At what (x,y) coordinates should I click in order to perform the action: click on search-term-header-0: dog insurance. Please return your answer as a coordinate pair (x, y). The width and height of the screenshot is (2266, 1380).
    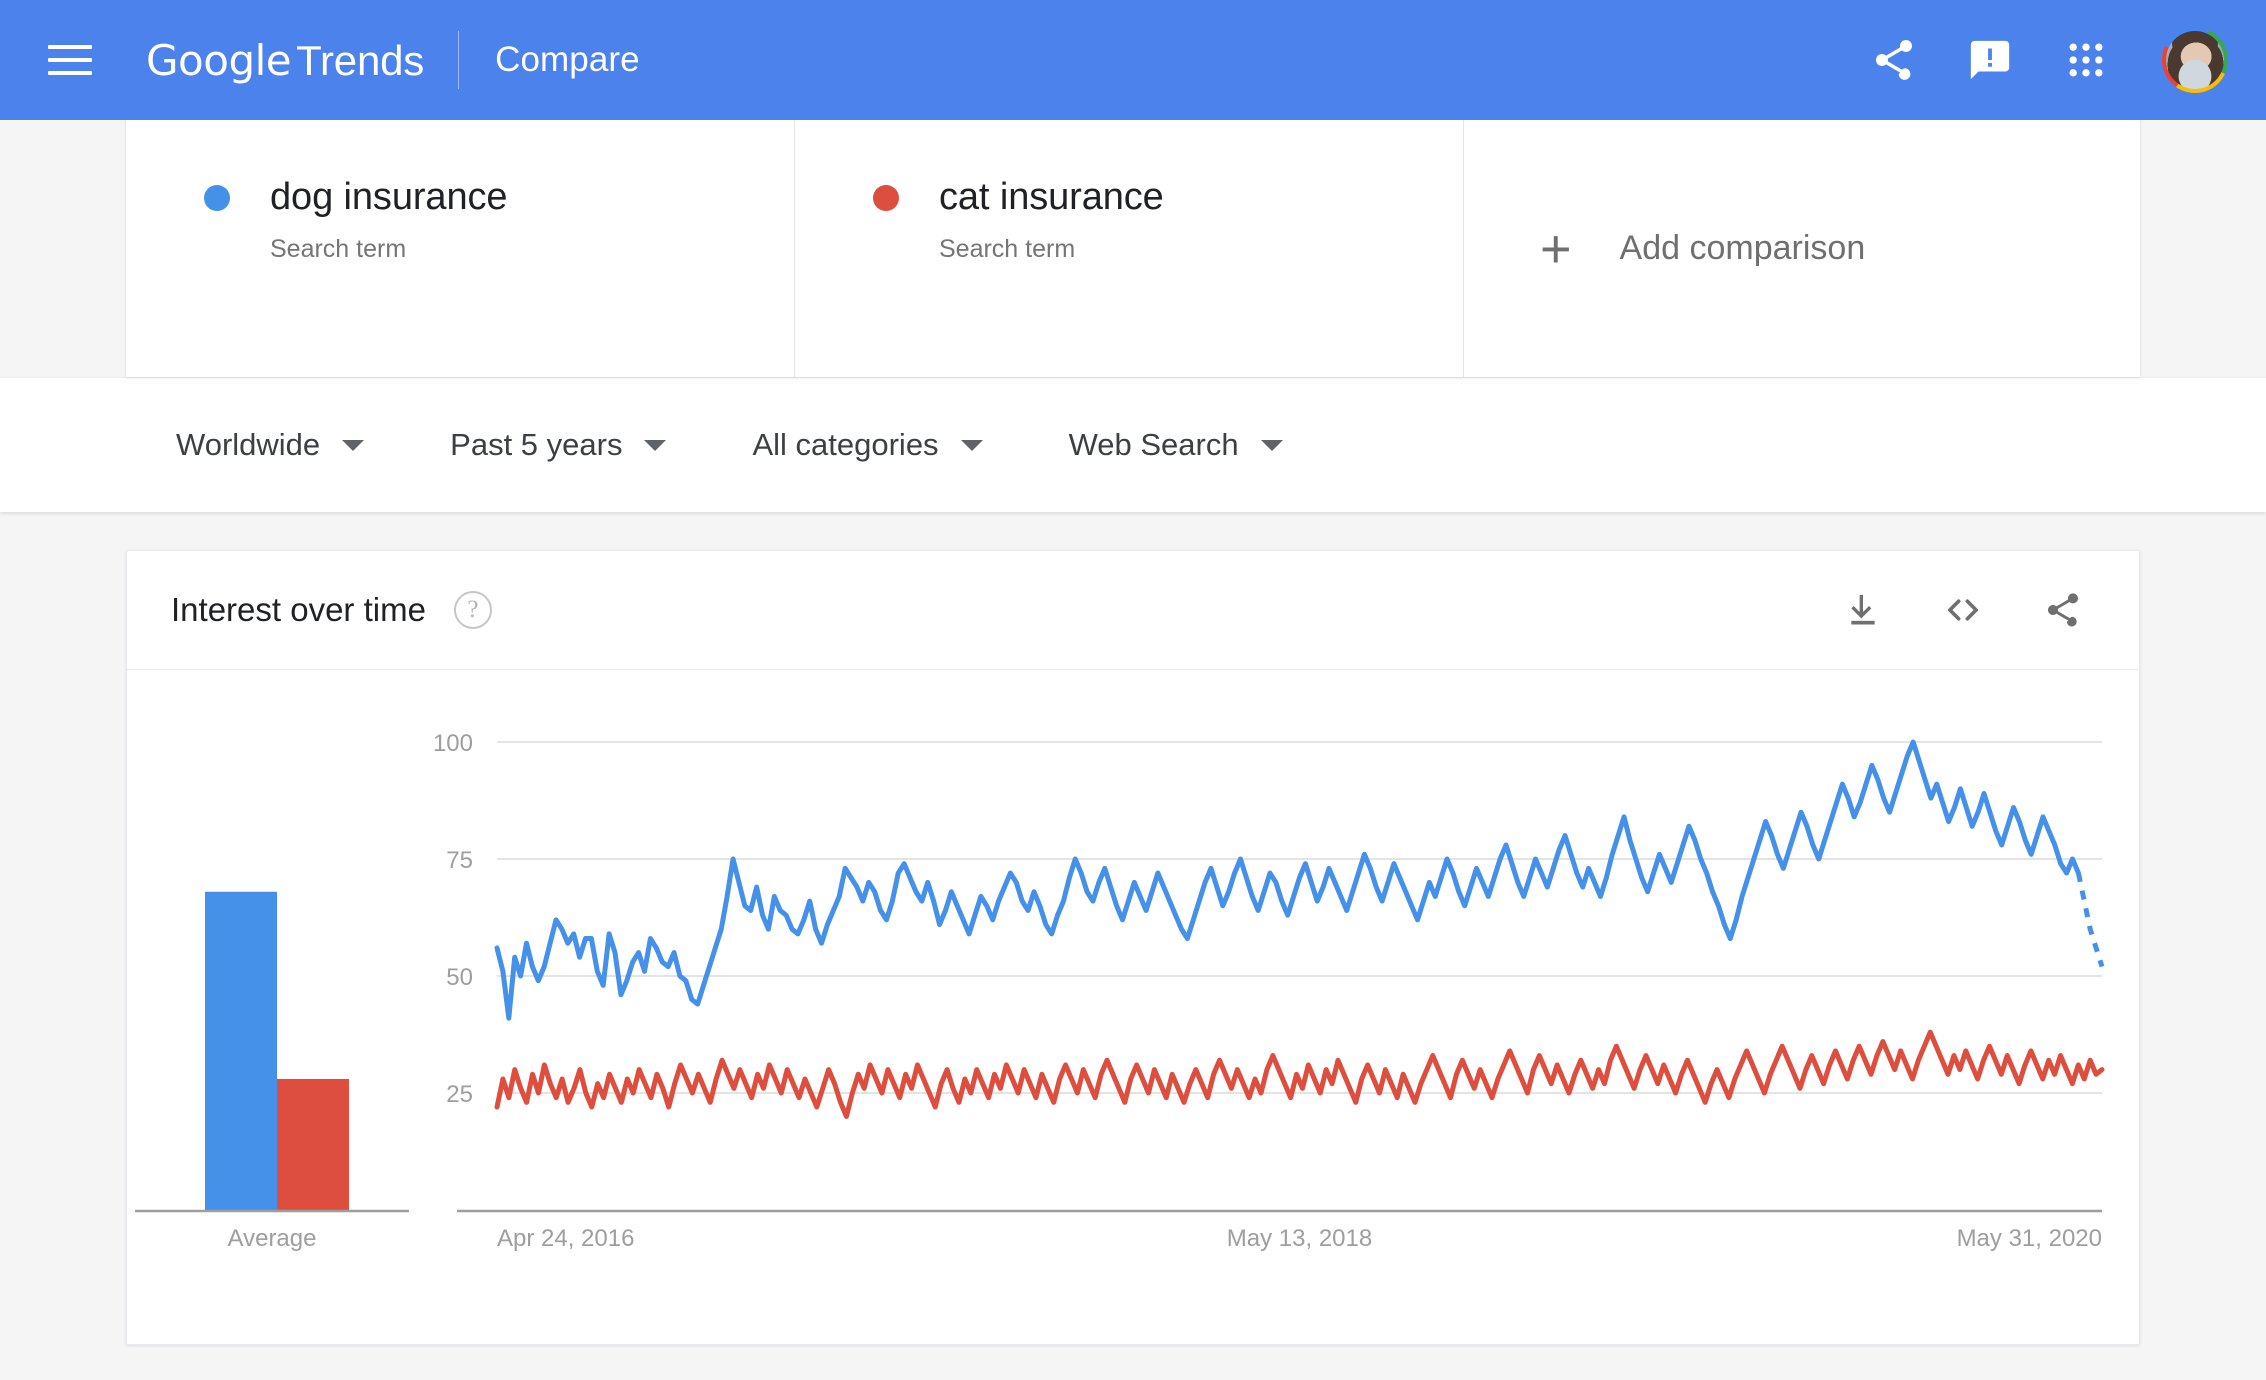
    Looking at the image, I should click on (499, 197).